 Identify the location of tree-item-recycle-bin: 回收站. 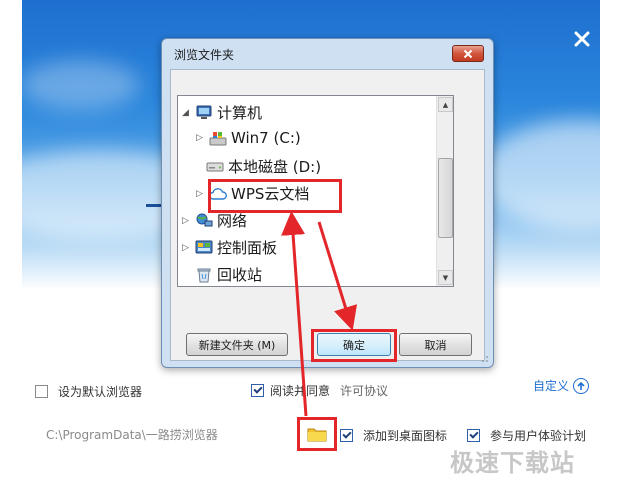
(228, 274).